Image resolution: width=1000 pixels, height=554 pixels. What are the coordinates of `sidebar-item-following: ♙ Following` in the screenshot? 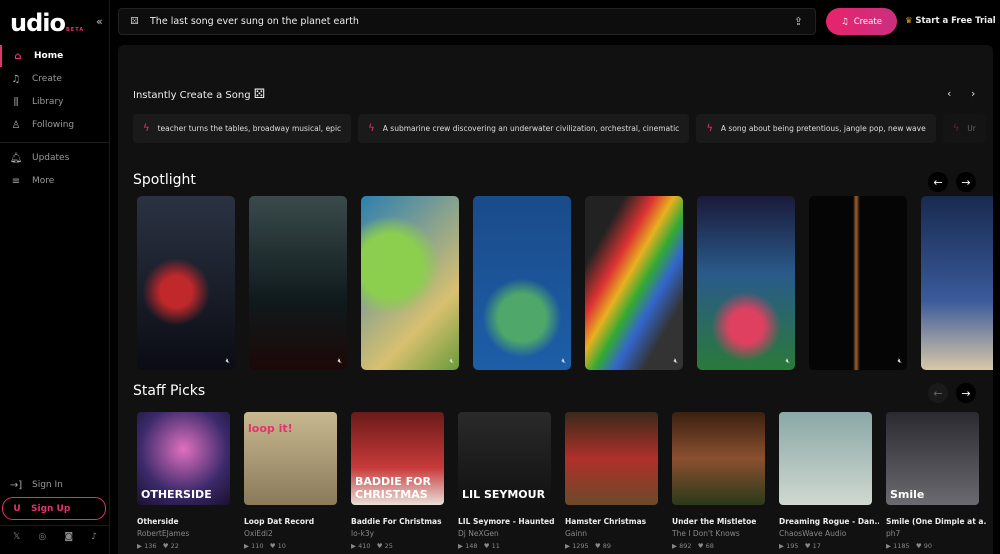 It's located at (55, 125).